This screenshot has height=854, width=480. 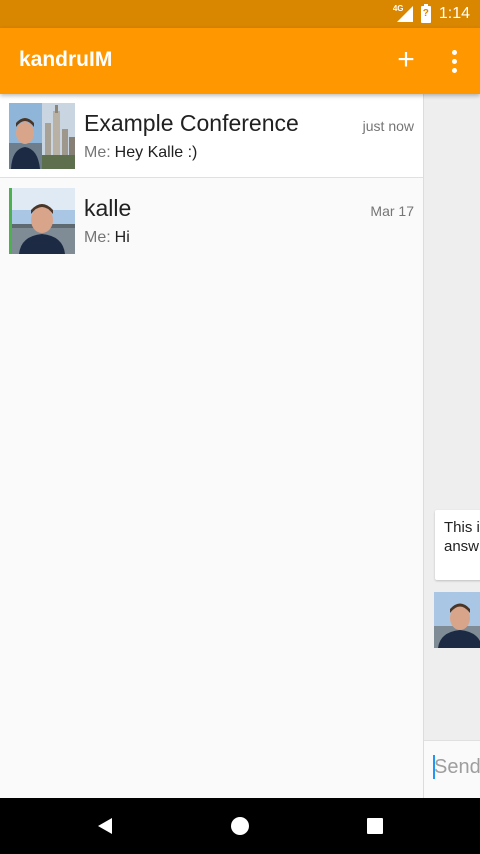 What do you see at coordinates (454, 13) in the screenshot?
I see `status-time: 1:14` at bounding box center [454, 13].